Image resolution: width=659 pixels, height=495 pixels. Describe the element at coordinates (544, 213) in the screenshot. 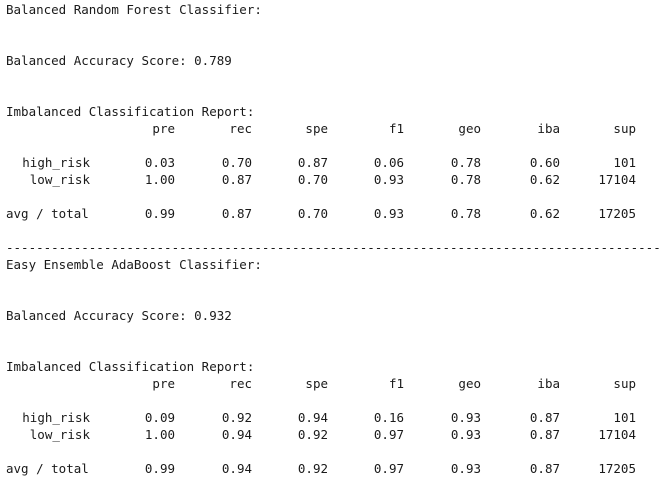

I see `total-cell: 0.62` at that location.